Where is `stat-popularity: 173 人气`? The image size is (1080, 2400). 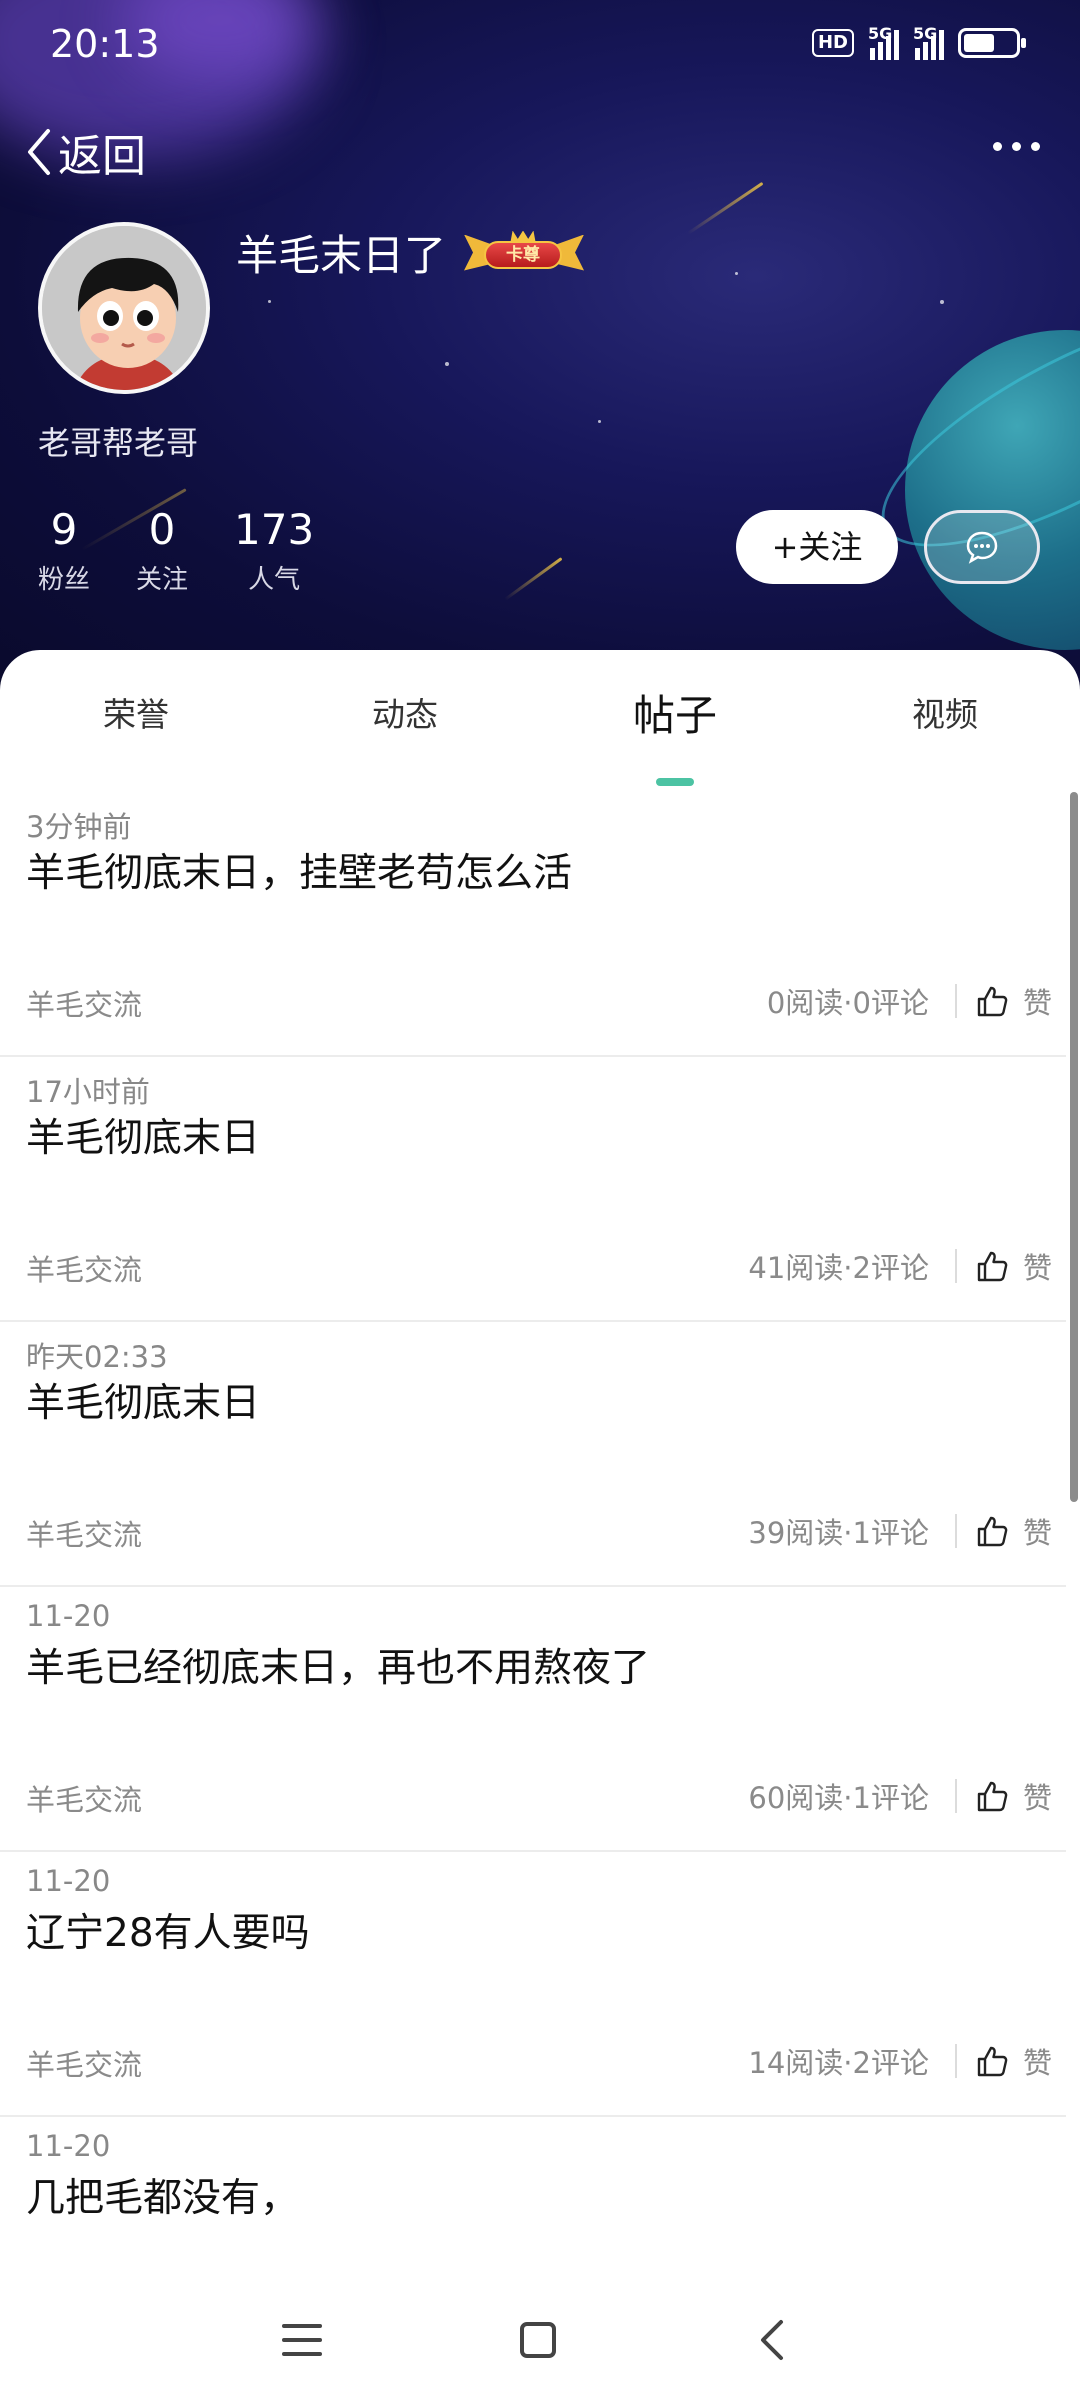
stat-popularity: 173 人气 is located at coordinates (274, 550).